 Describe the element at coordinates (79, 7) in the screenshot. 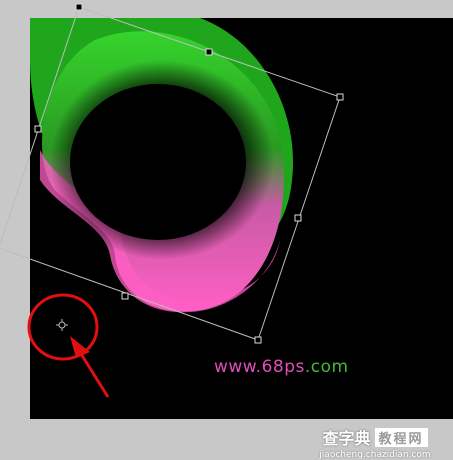

I see `handle-top-left` at that location.